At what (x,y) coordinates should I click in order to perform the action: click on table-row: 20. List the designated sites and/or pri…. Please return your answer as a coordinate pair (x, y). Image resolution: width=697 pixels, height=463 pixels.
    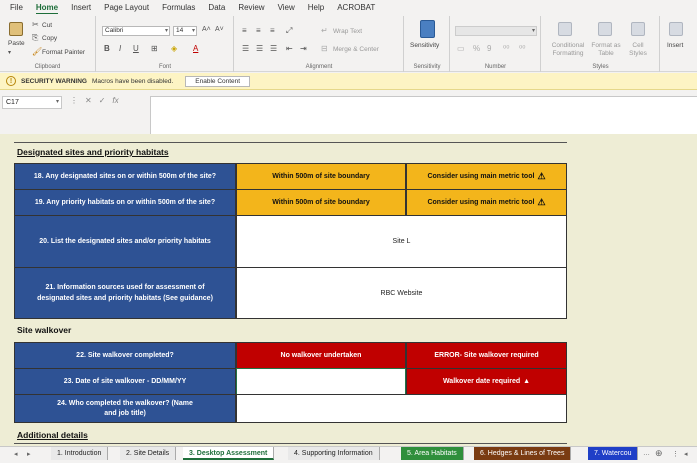
    Looking at the image, I should click on (290, 241).